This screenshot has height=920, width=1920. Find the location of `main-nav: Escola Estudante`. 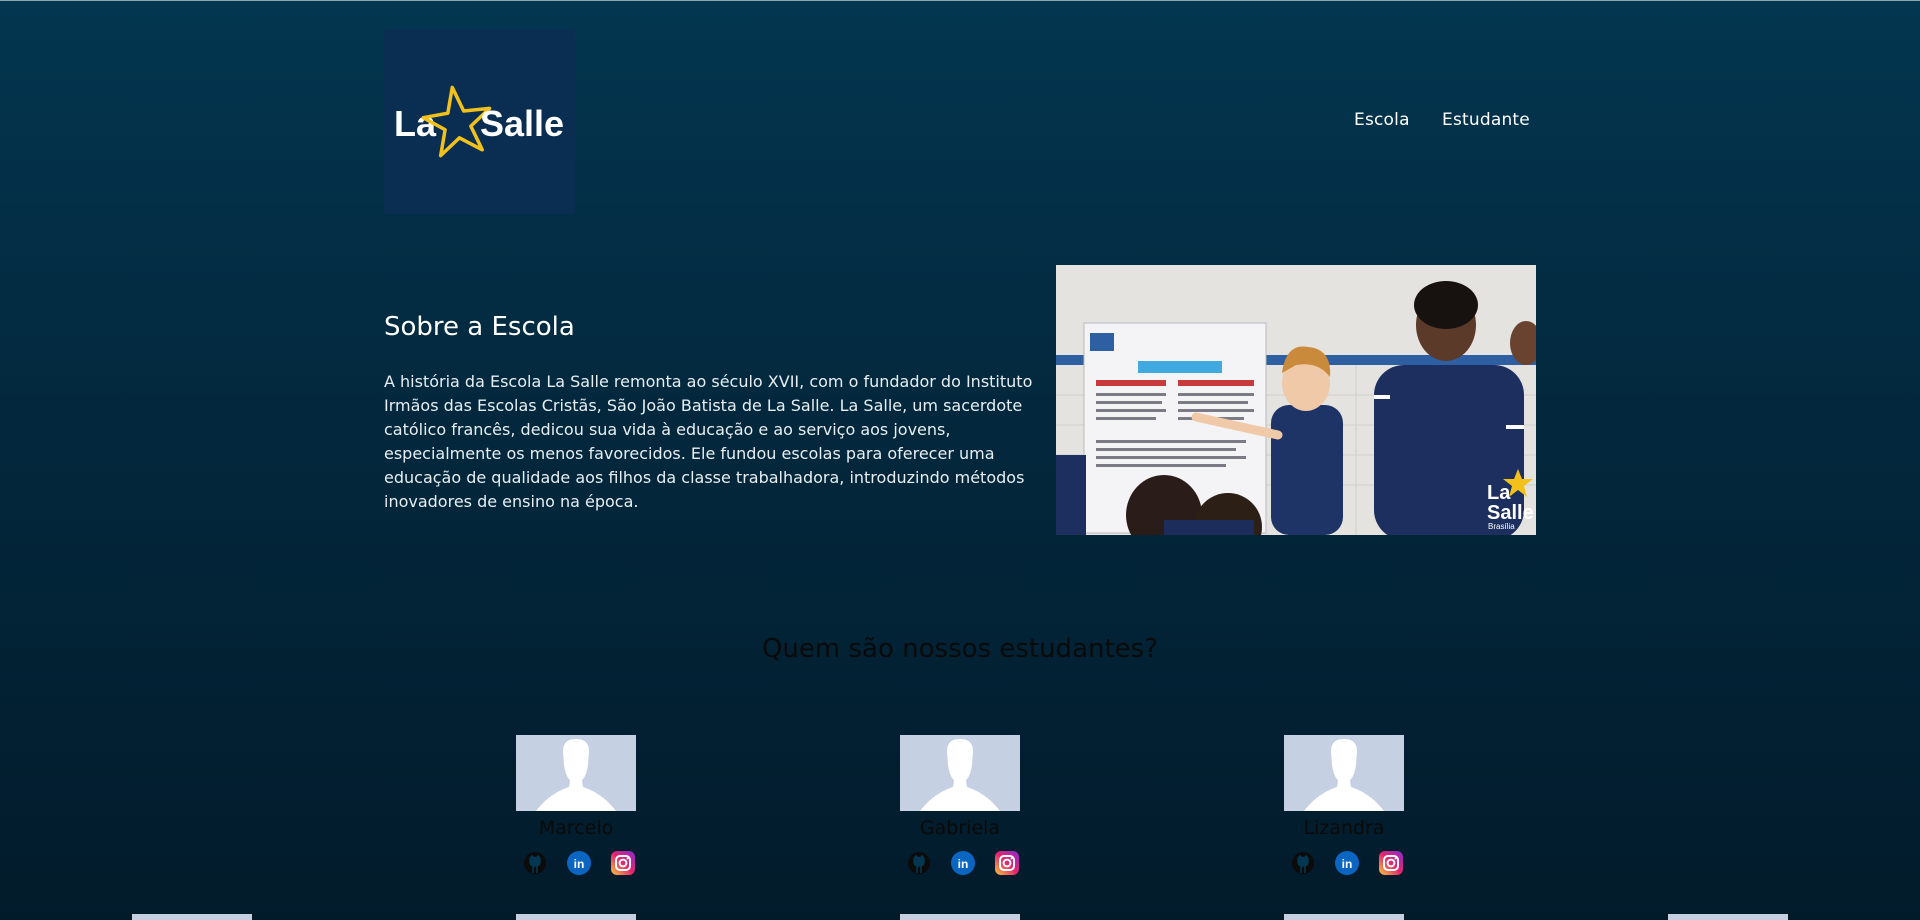

main-nav: Escola Estudante is located at coordinates (1440, 122).